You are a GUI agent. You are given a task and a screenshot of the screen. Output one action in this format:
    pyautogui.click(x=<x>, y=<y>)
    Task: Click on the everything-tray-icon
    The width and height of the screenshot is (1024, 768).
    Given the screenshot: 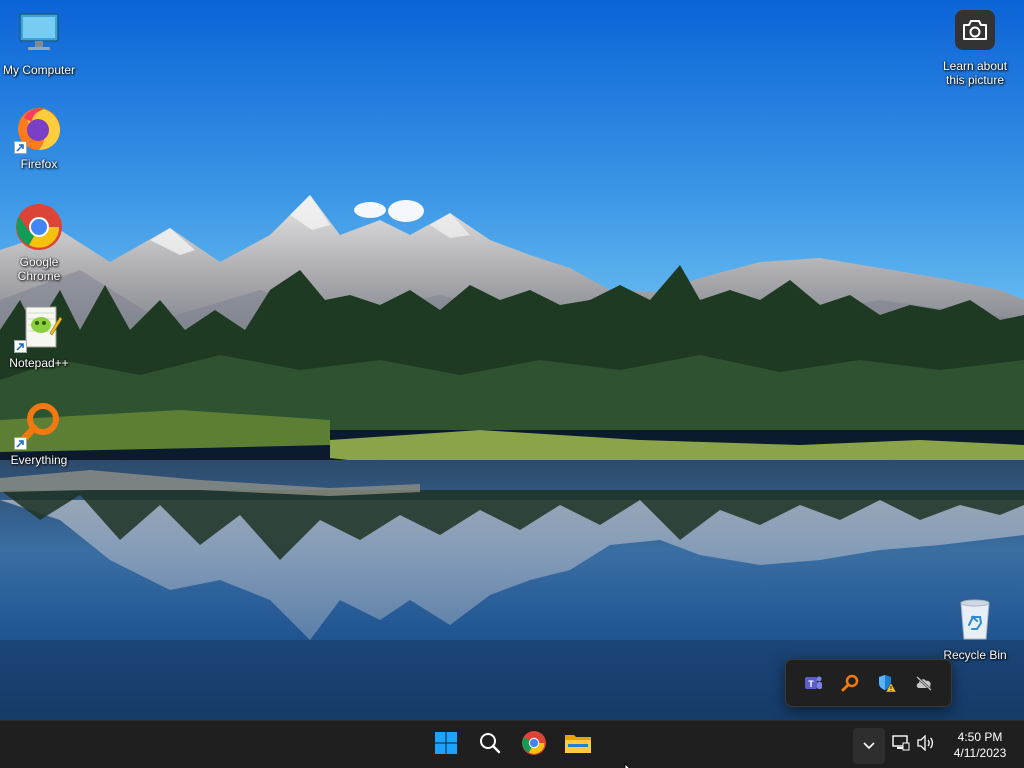 What is the action you would take?
    pyautogui.click(x=850, y=683)
    